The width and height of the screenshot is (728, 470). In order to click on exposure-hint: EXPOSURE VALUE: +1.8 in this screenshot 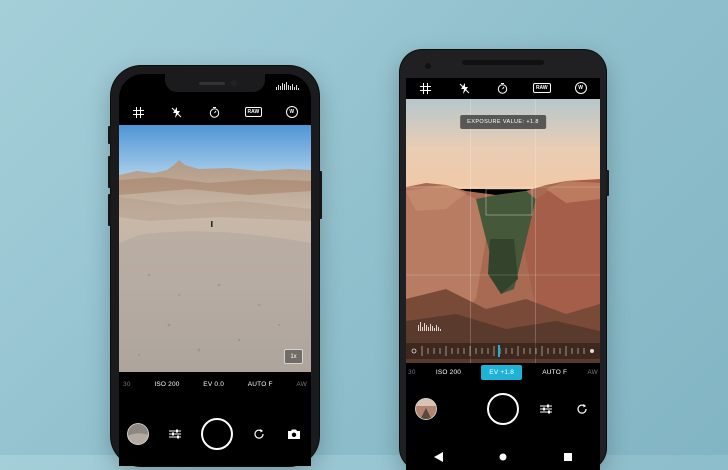, I will do `click(503, 122)`.